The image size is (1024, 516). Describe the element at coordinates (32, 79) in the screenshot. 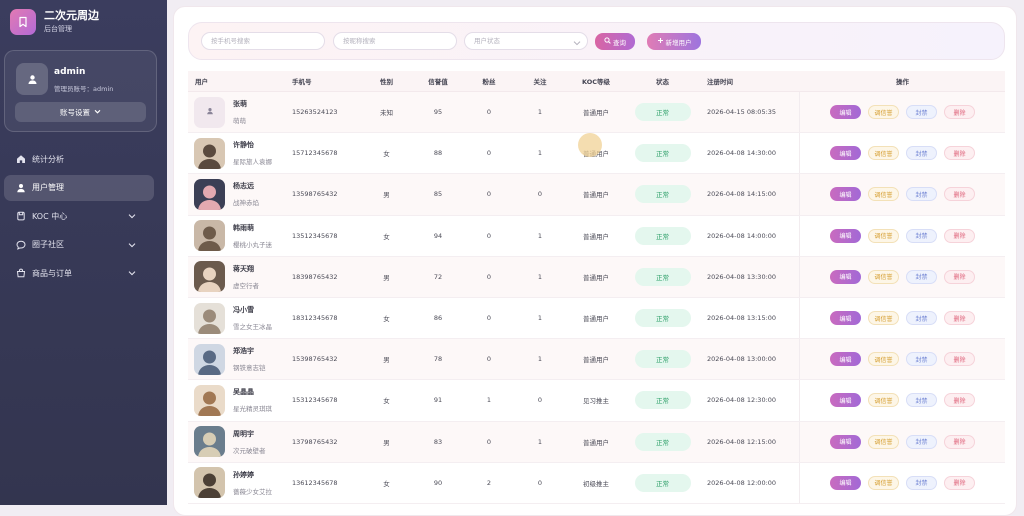

I see `admin-avatar` at that location.